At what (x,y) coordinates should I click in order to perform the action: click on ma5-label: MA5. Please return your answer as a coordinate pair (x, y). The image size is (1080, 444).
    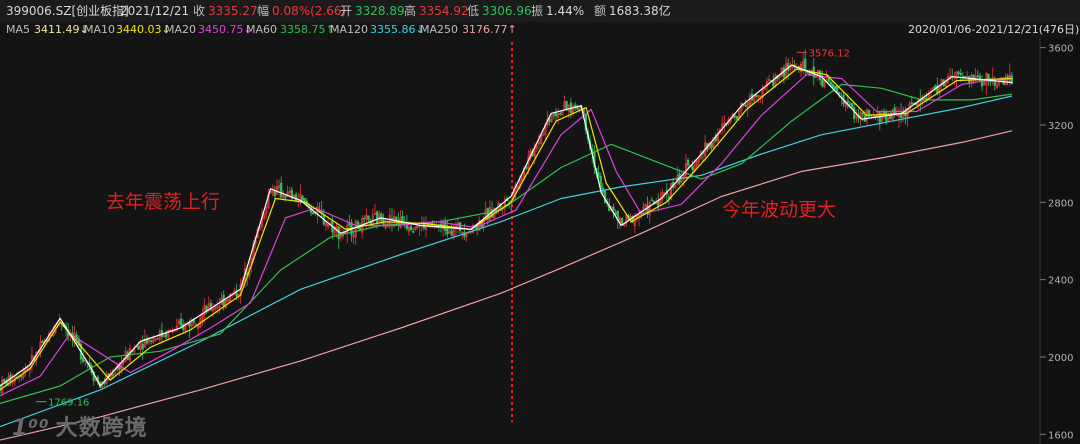
    Looking at the image, I should click on (18, 29).